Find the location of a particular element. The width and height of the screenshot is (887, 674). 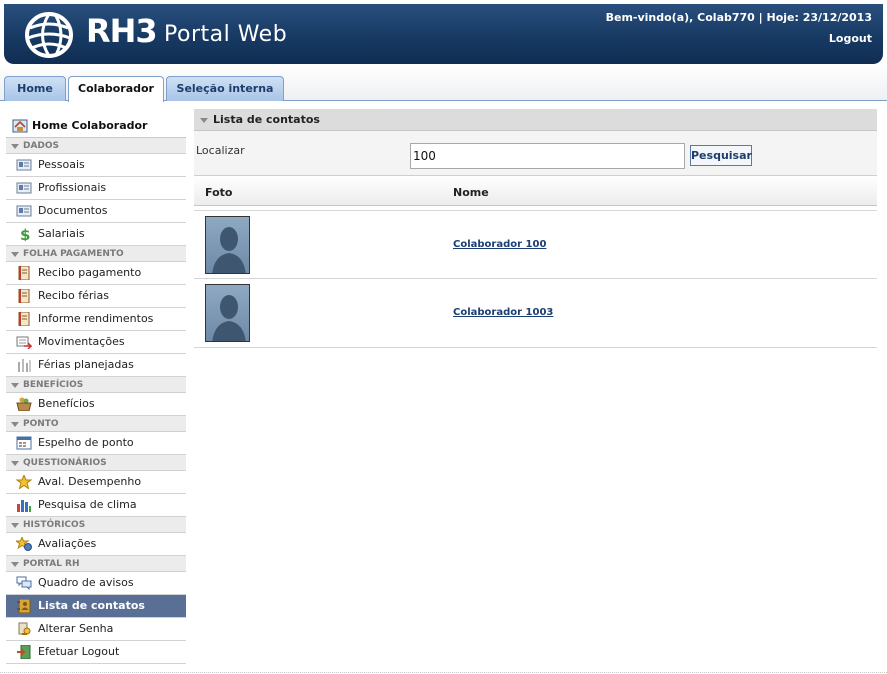

sidebar-item-recibo-ferias: Recibo férias is located at coordinates (96, 296).